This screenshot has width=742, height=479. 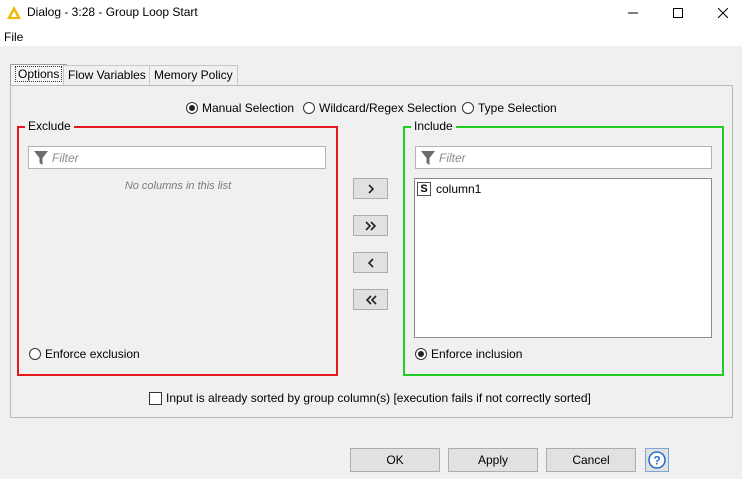 I want to click on minimize-button, so click(x=633, y=13).